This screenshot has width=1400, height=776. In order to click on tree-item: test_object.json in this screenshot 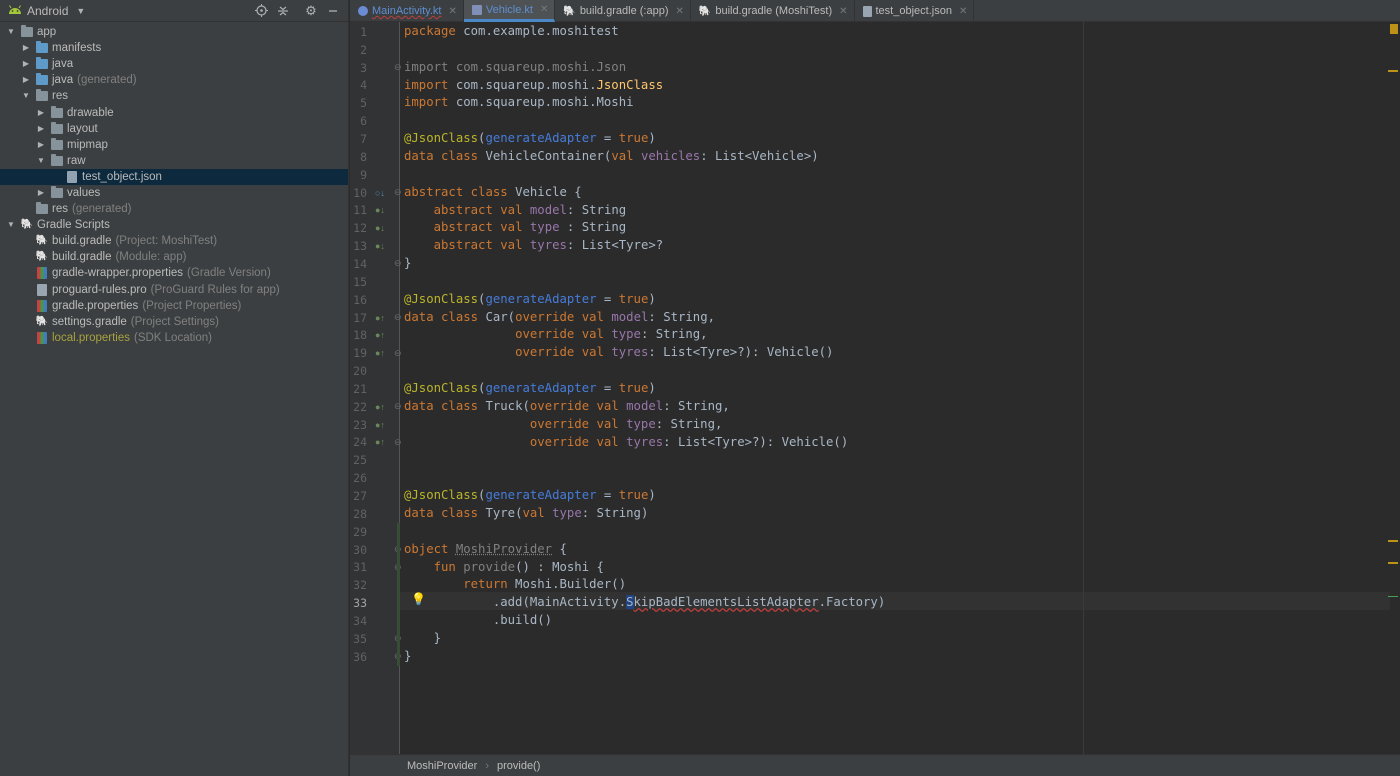, I will do `click(174, 176)`.